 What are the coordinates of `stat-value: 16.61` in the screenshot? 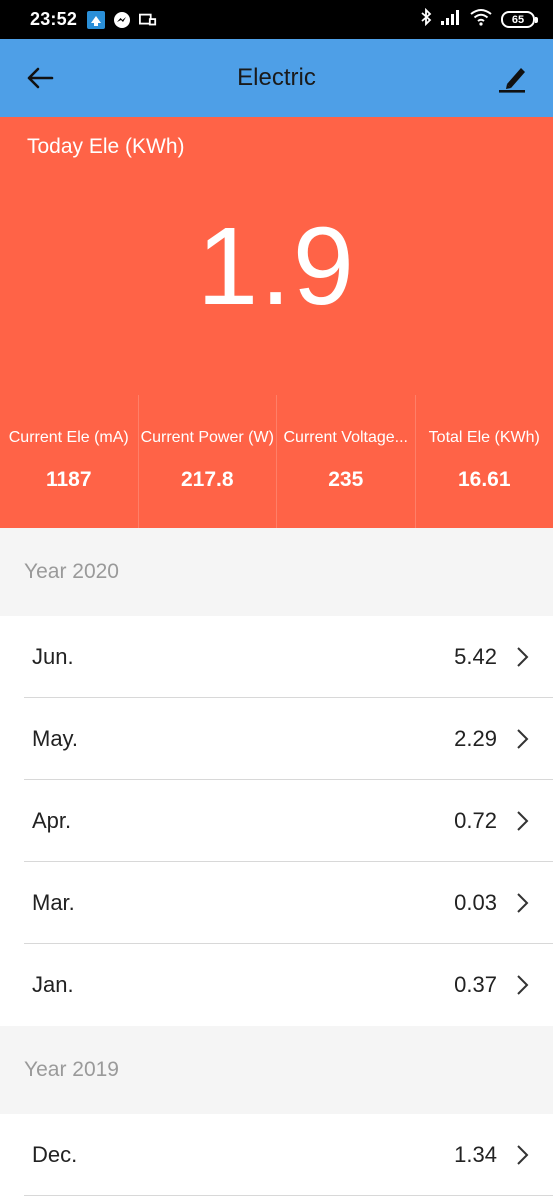 It's located at (484, 479).